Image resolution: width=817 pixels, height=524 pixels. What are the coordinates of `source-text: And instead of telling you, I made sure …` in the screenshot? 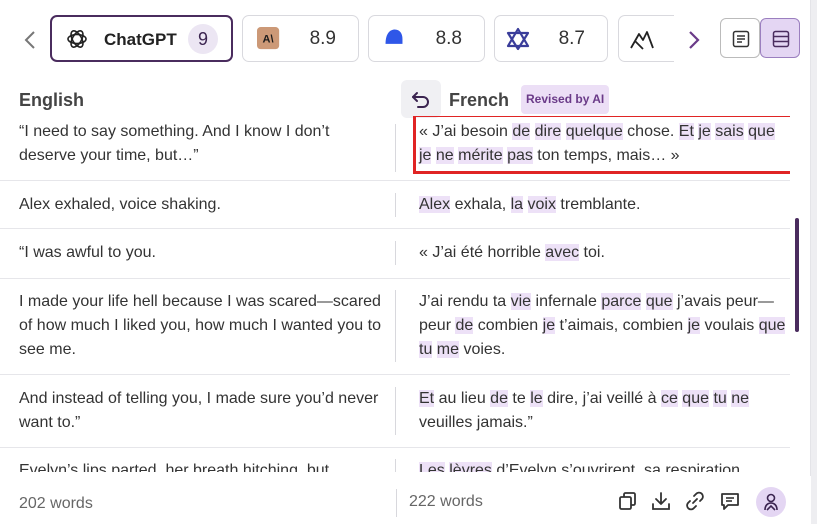 It's located at (199, 410).